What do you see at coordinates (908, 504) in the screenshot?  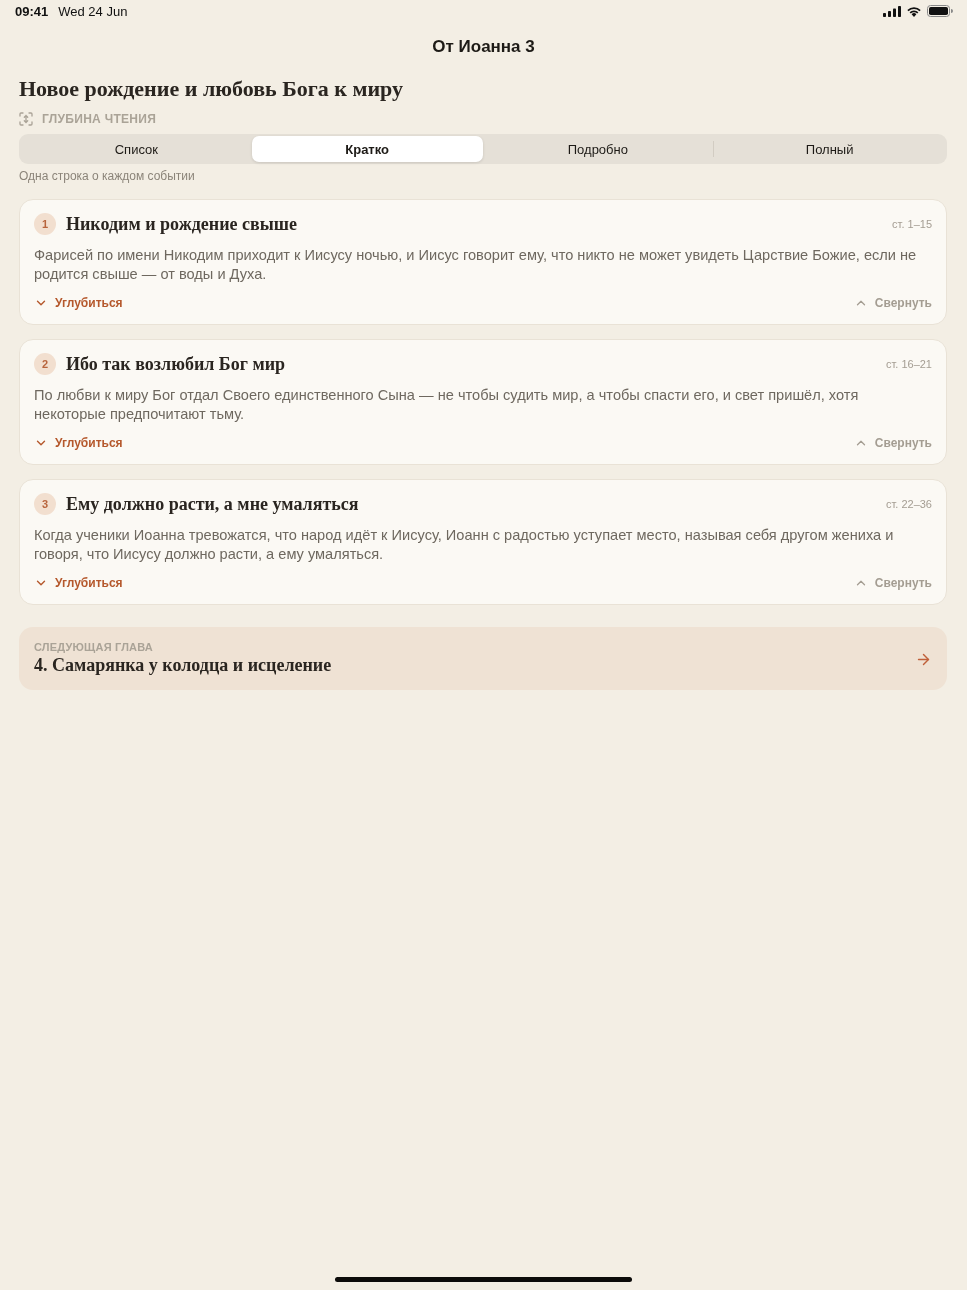 I see `verse-range: ст. 22–36` at bounding box center [908, 504].